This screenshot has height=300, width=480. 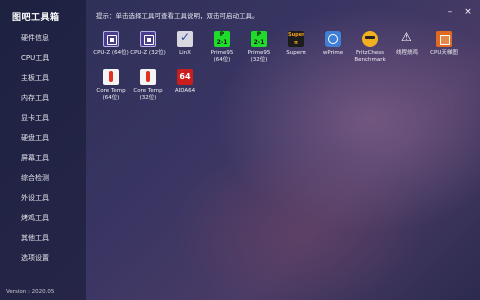 I want to click on warning-icon, so click(x=407, y=39).